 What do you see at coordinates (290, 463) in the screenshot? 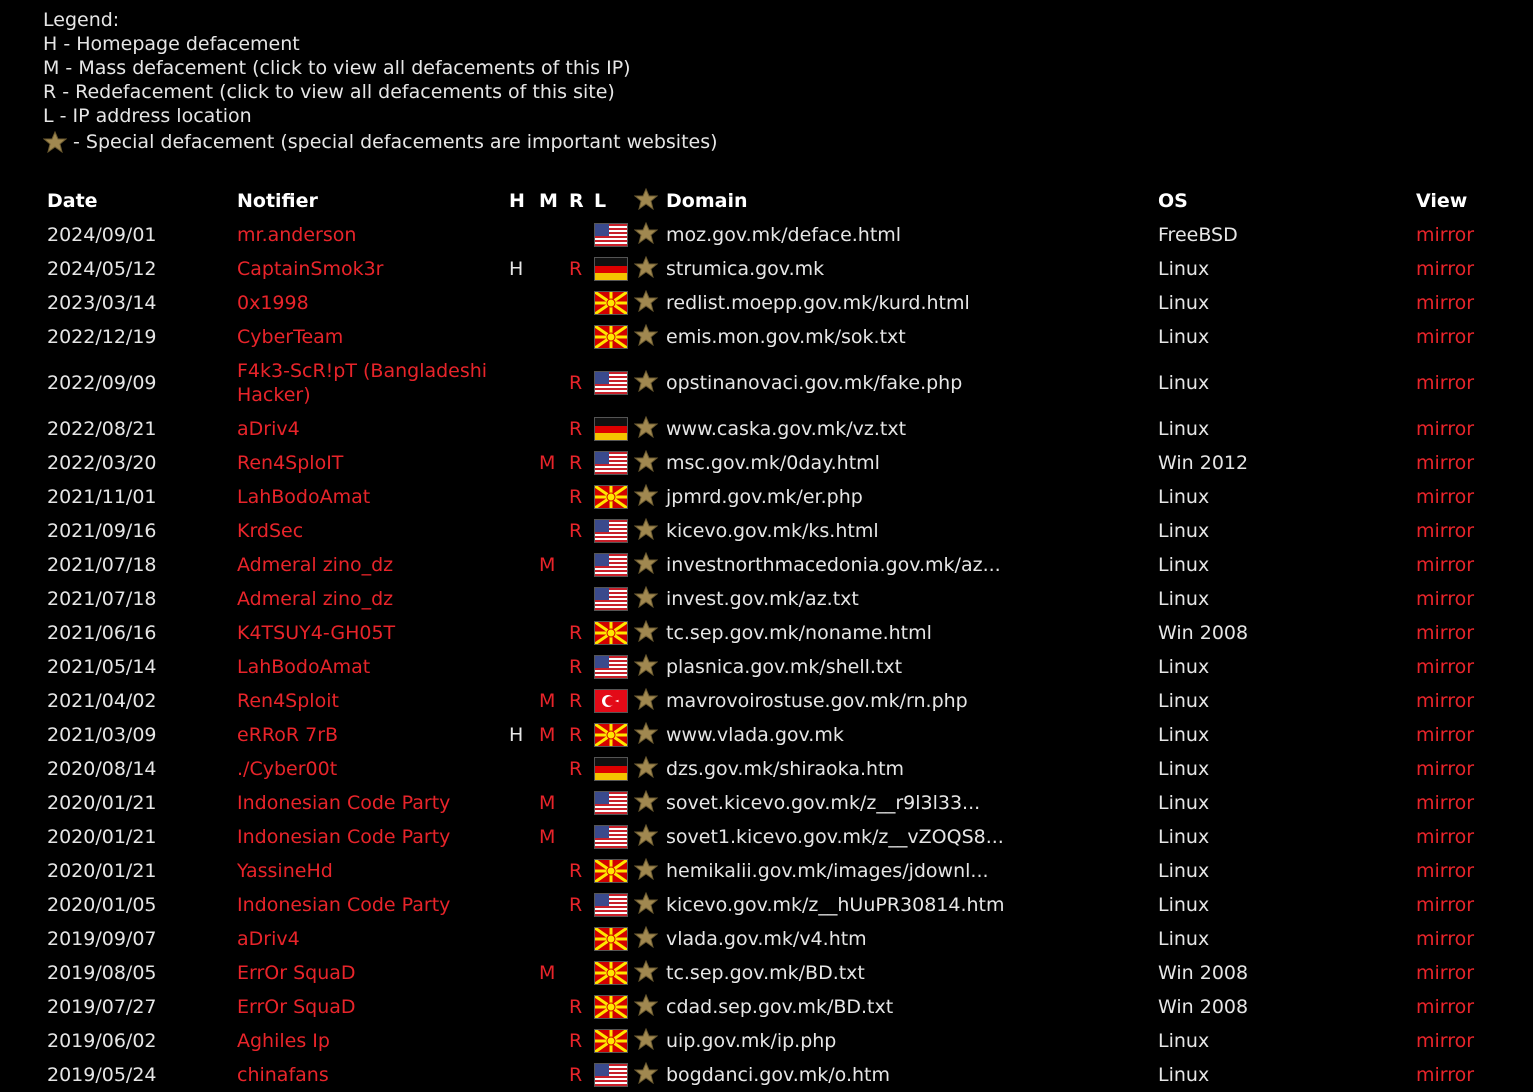
I see `notifier-name: Ren4SploIT` at bounding box center [290, 463].